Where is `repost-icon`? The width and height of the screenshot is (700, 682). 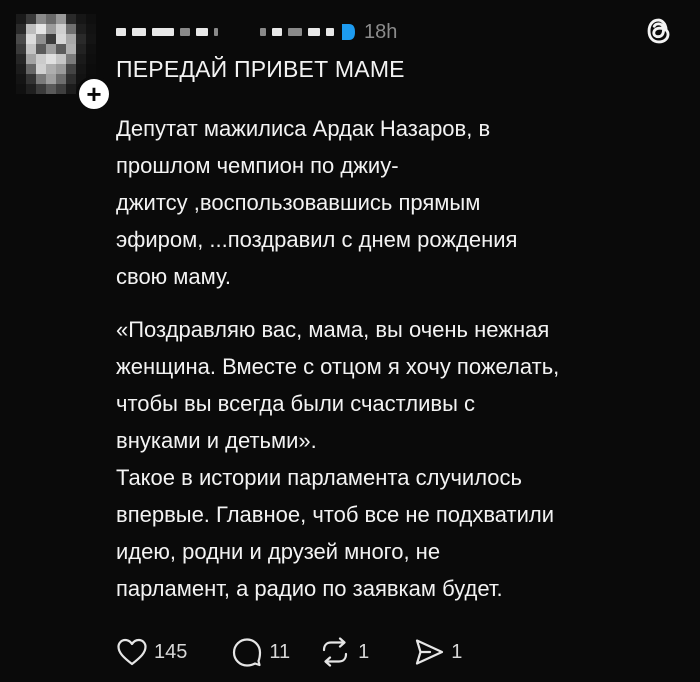 repost-icon is located at coordinates (335, 652).